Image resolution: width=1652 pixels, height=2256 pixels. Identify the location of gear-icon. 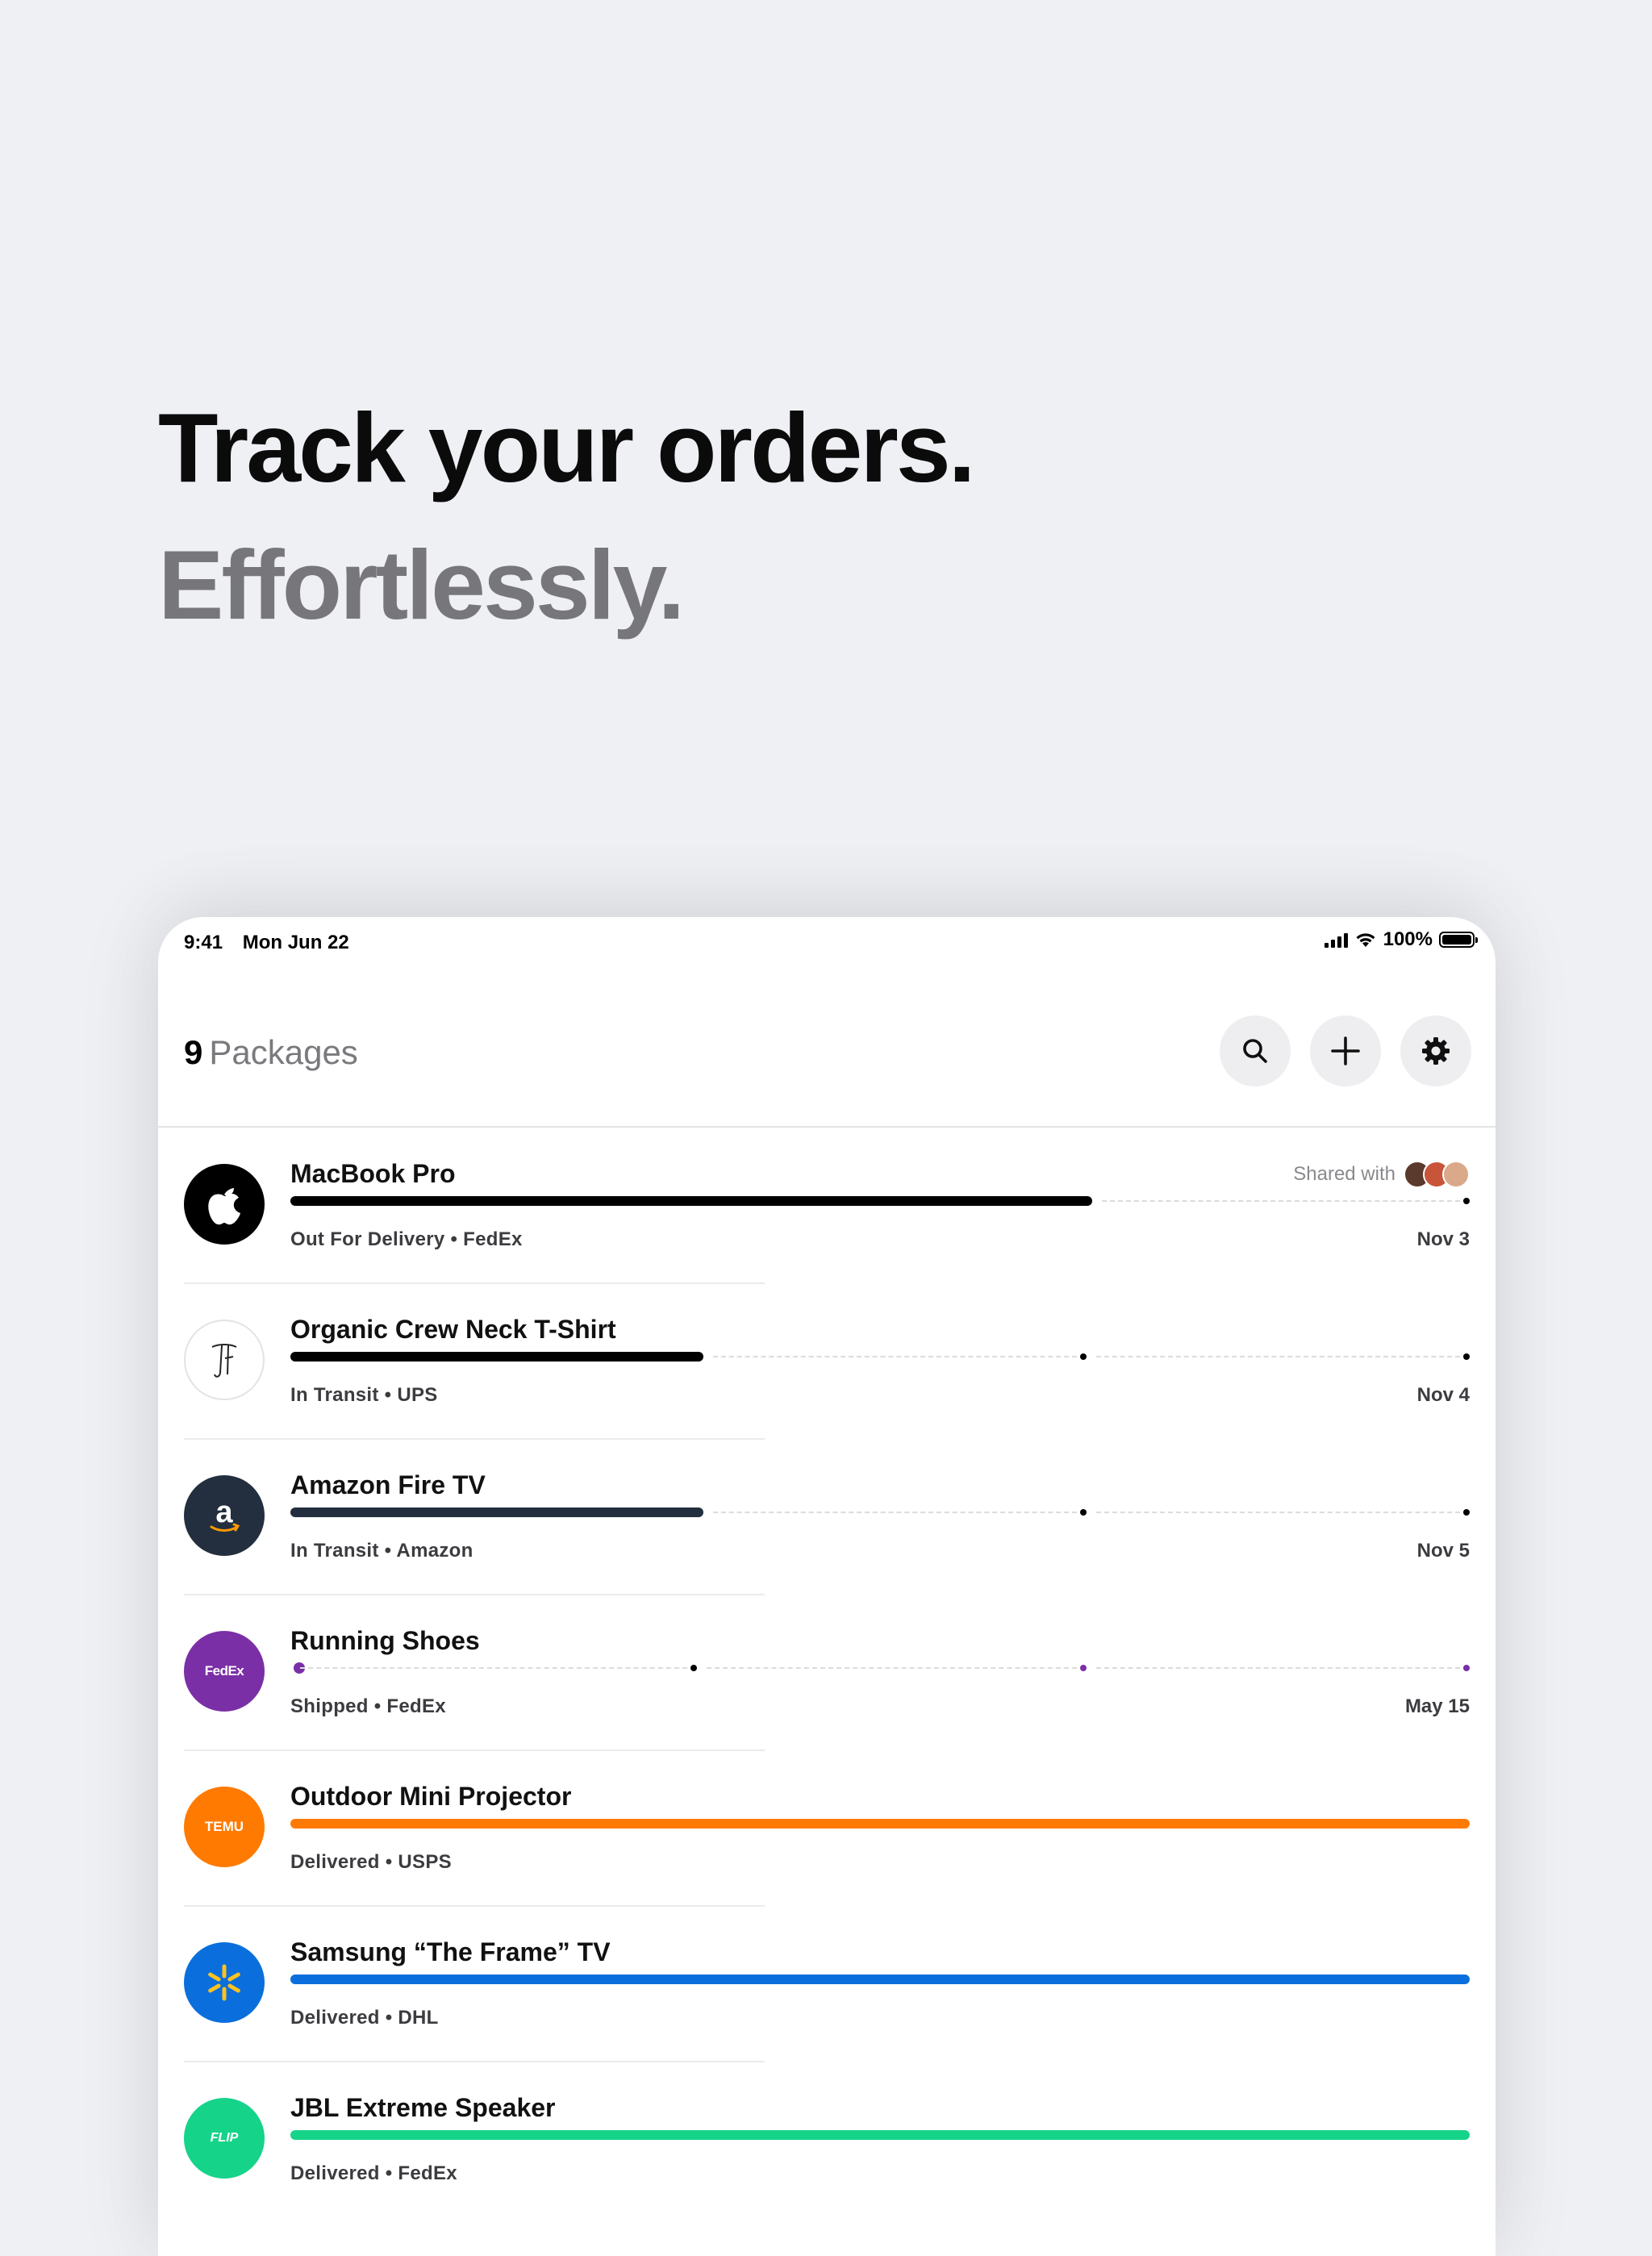
(1436, 1051).